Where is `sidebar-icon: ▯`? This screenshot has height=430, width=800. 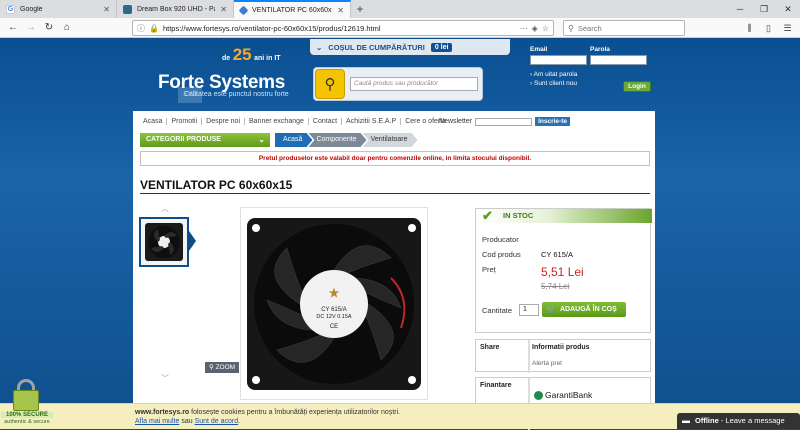 sidebar-icon: ▯ is located at coordinates (768, 28).